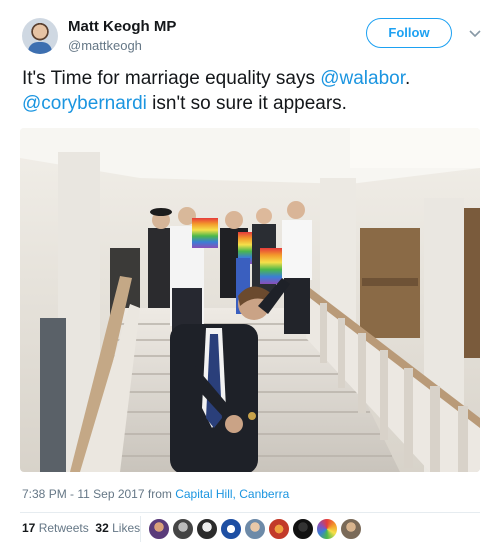  What do you see at coordinates (246, 103) in the screenshot?
I see `tweet-text-part: isn't so sure it appears.` at bounding box center [246, 103].